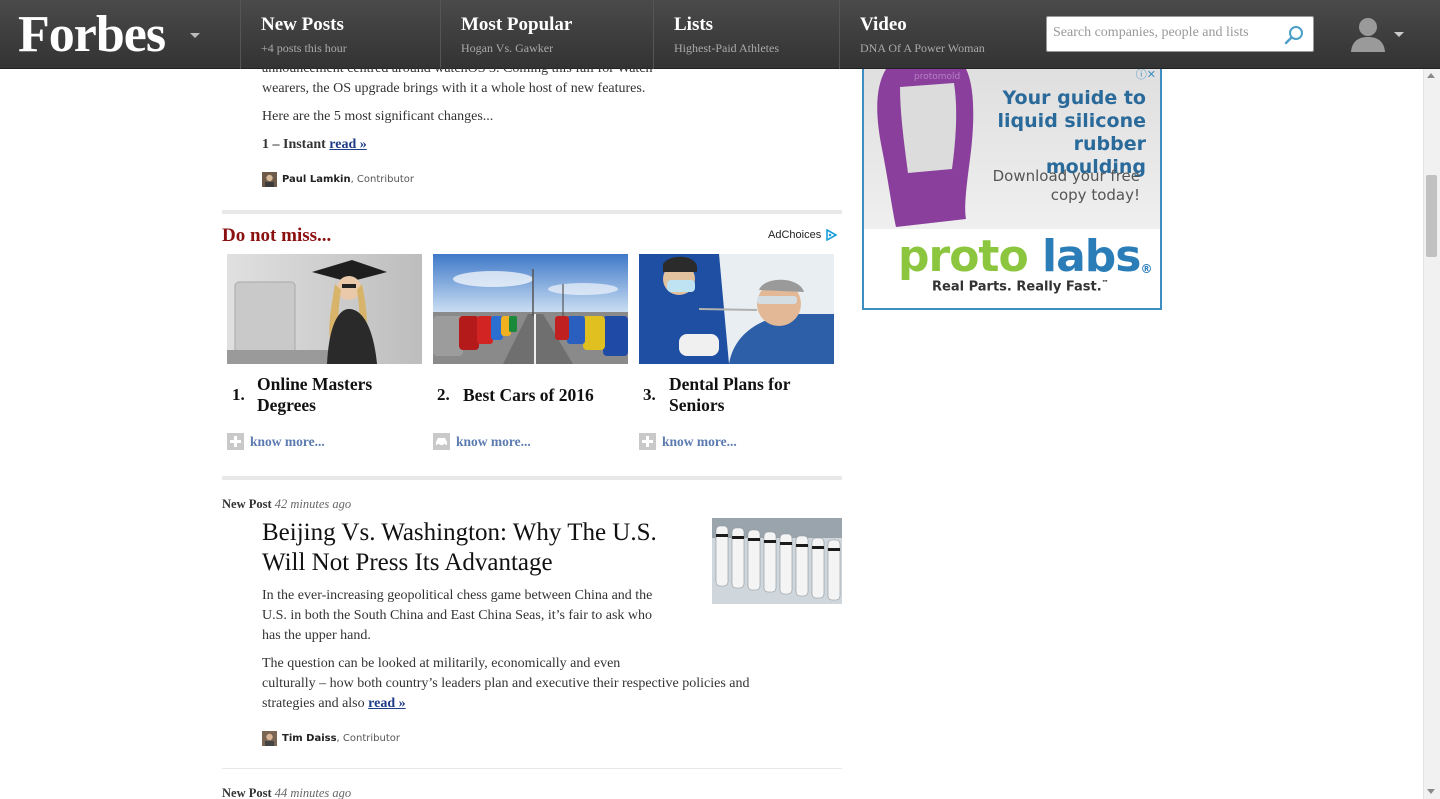  I want to click on nav-video: Video DNA Of A Power Woman, so click(934, 34).